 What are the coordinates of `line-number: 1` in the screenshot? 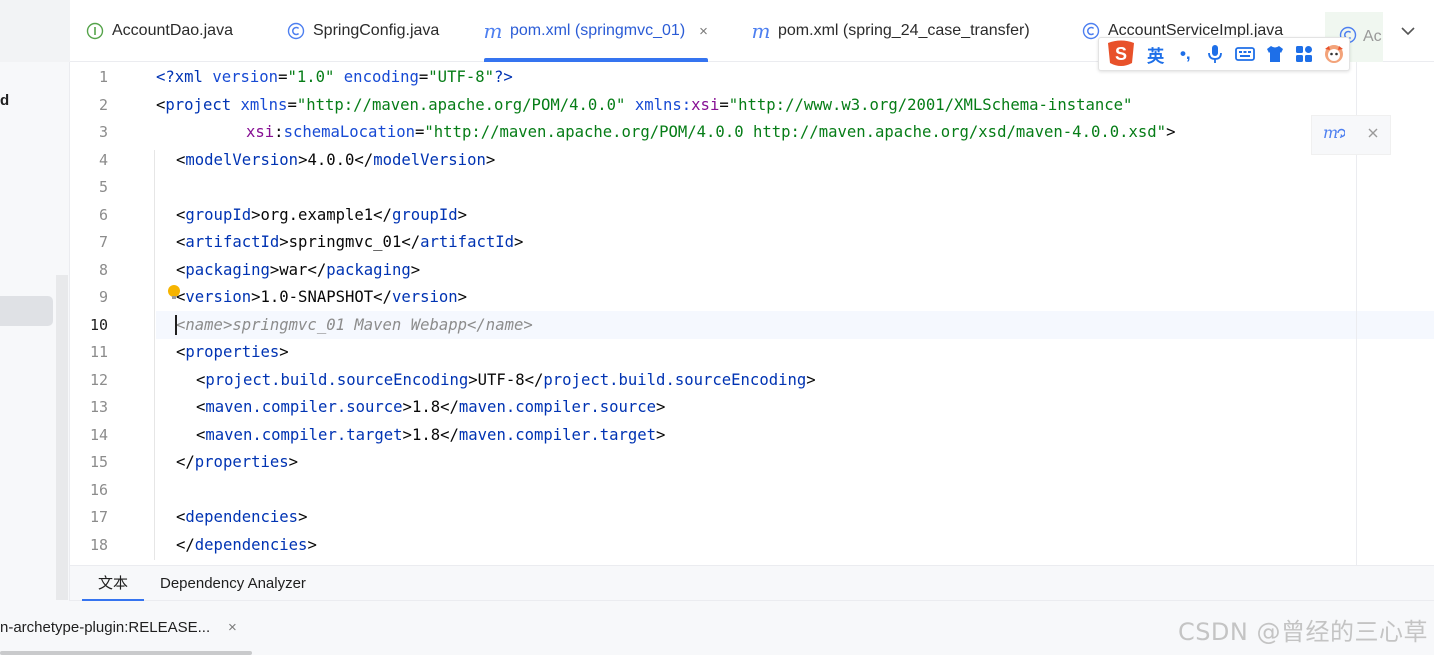 It's located at (103, 77).